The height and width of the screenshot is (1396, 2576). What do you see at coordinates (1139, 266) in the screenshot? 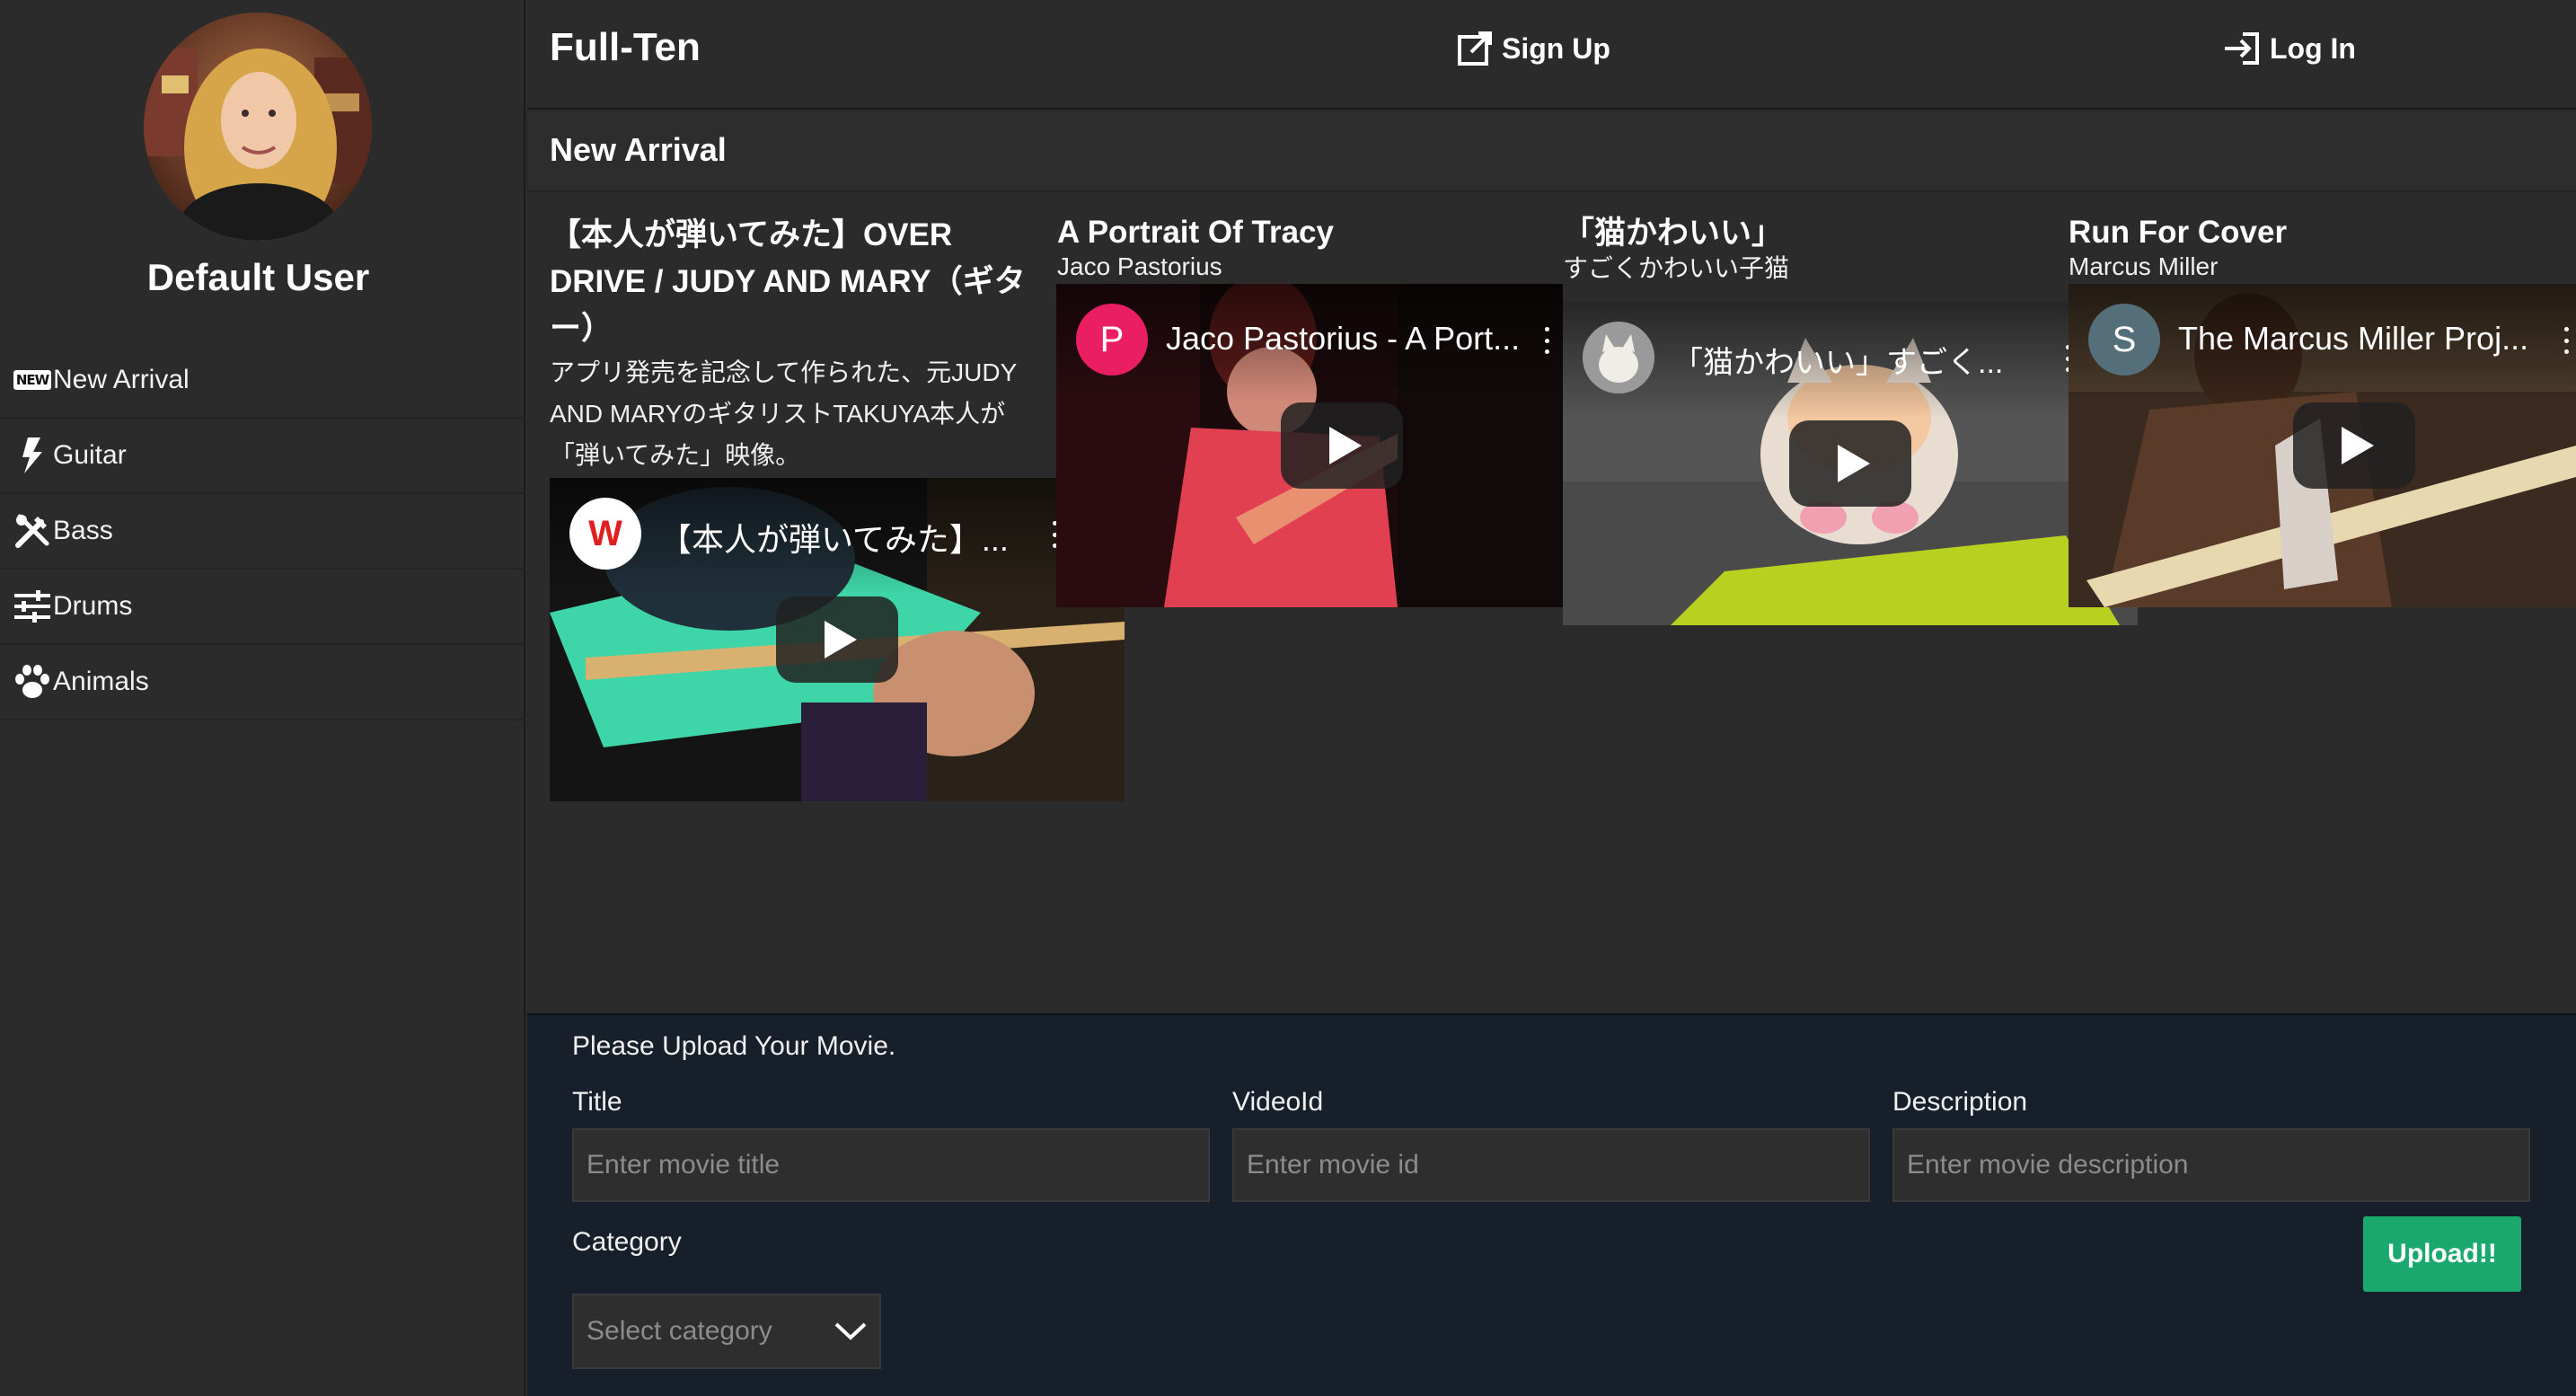
I see `movie-description: Jaco Pastorius` at bounding box center [1139, 266].